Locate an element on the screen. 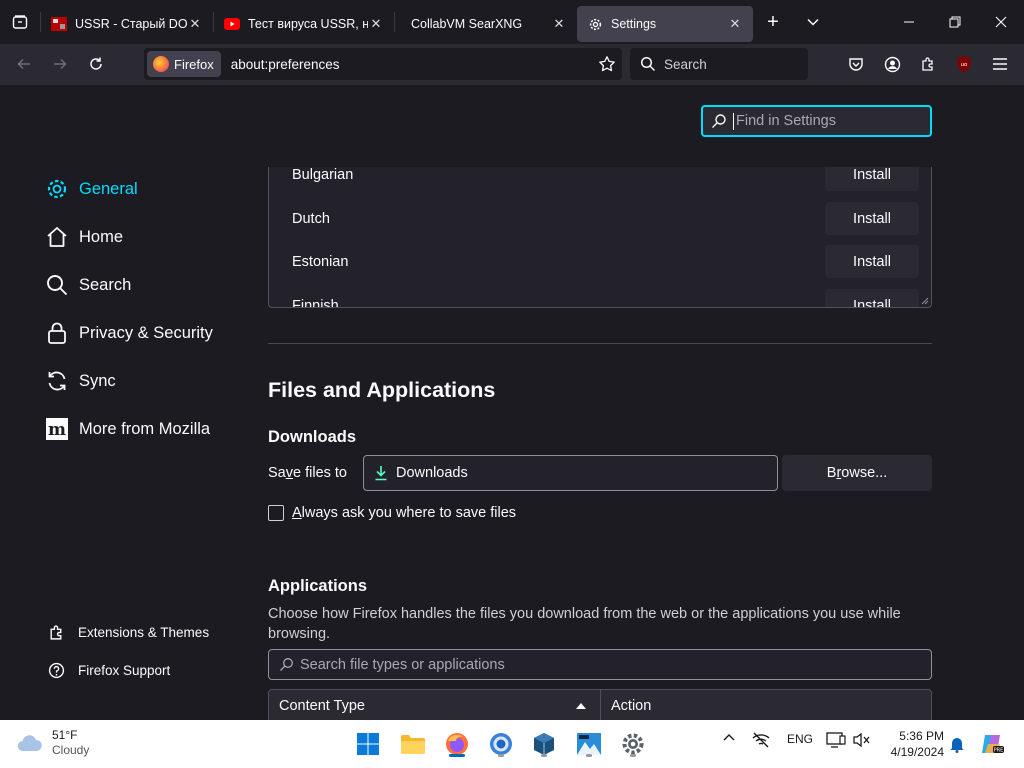  new-tab-button: + is located at coordinates (773, 22).